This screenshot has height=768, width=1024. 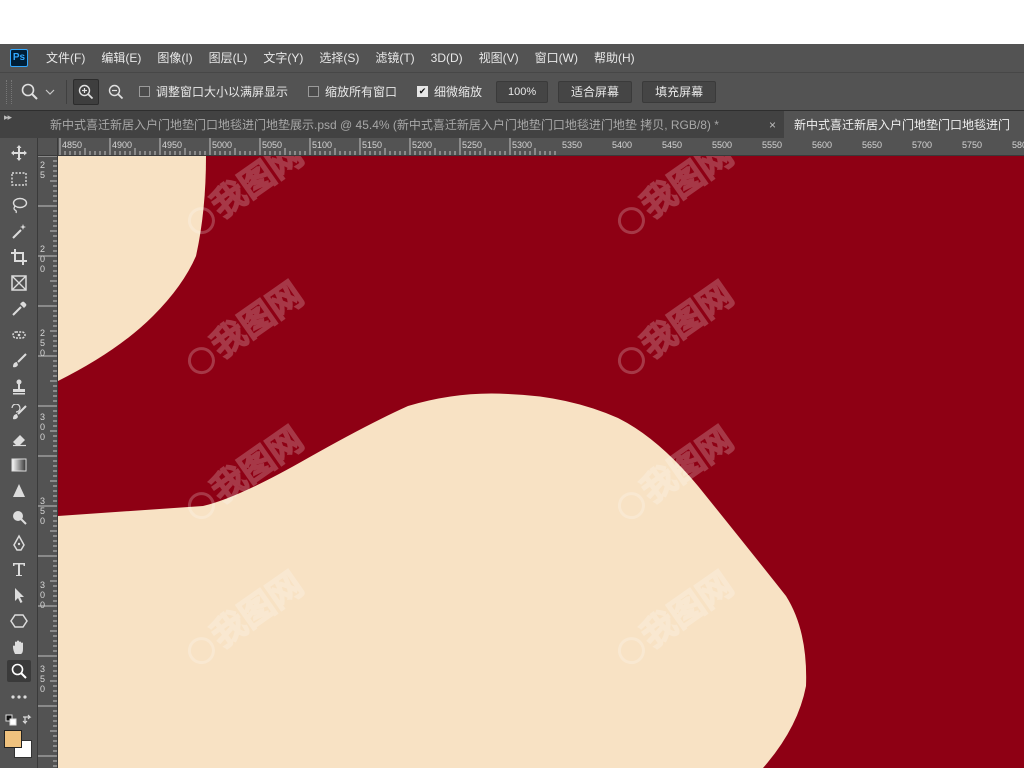 I want to click on ruler-label: 5350, so click(x=572, y=145).